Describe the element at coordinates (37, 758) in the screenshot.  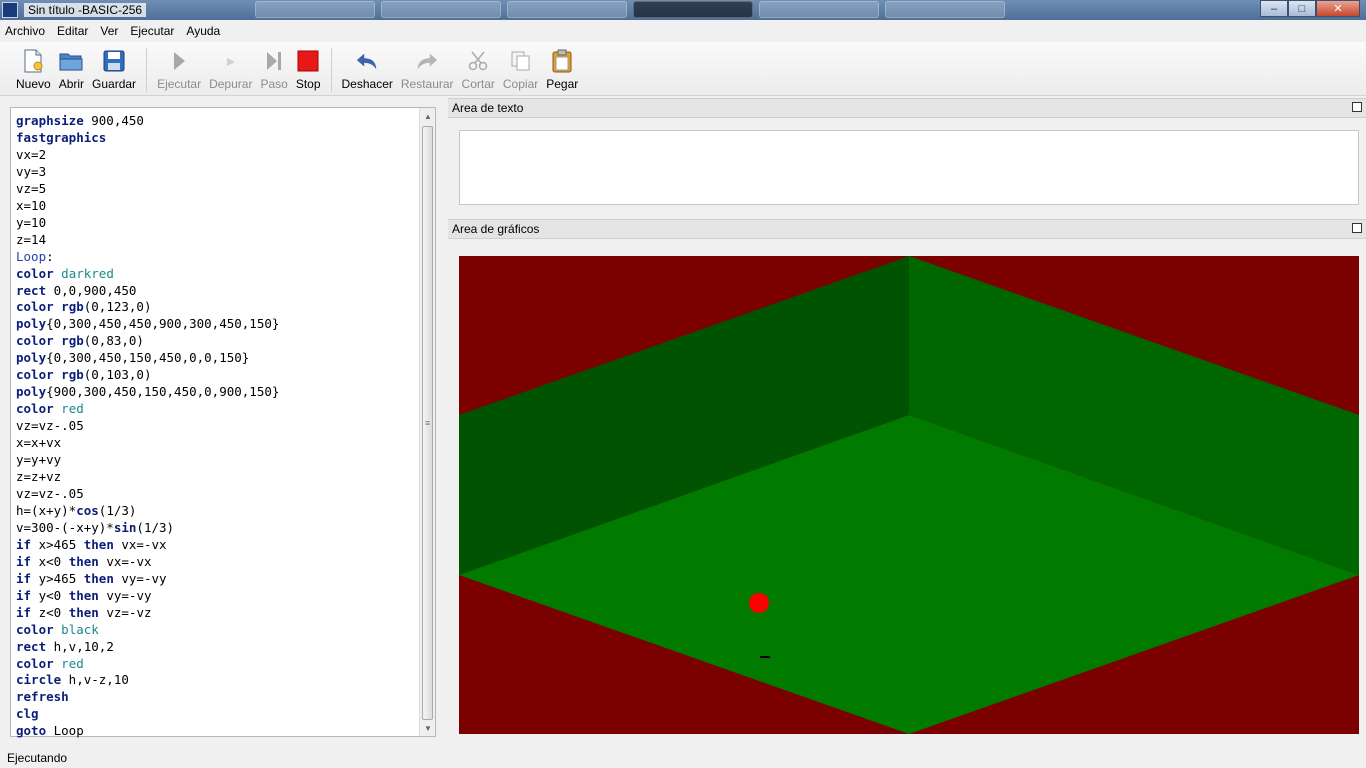
I see `status-text: Ejecutando` at that location.